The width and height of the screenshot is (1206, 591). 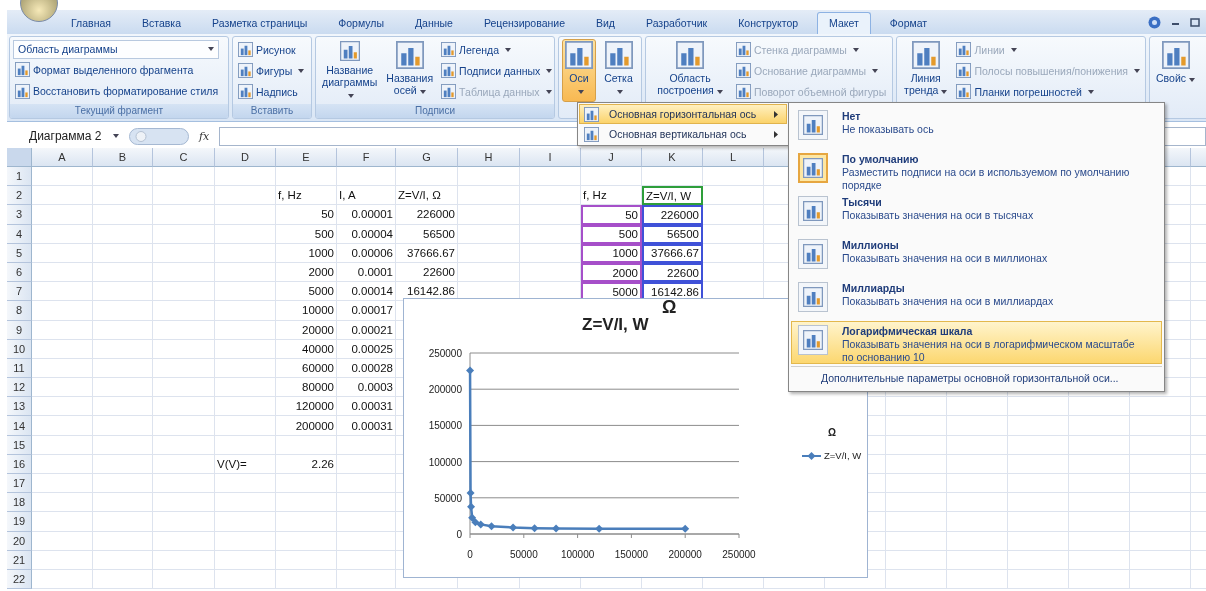 I want to click on column-header: F, so click(x=366, y=157).